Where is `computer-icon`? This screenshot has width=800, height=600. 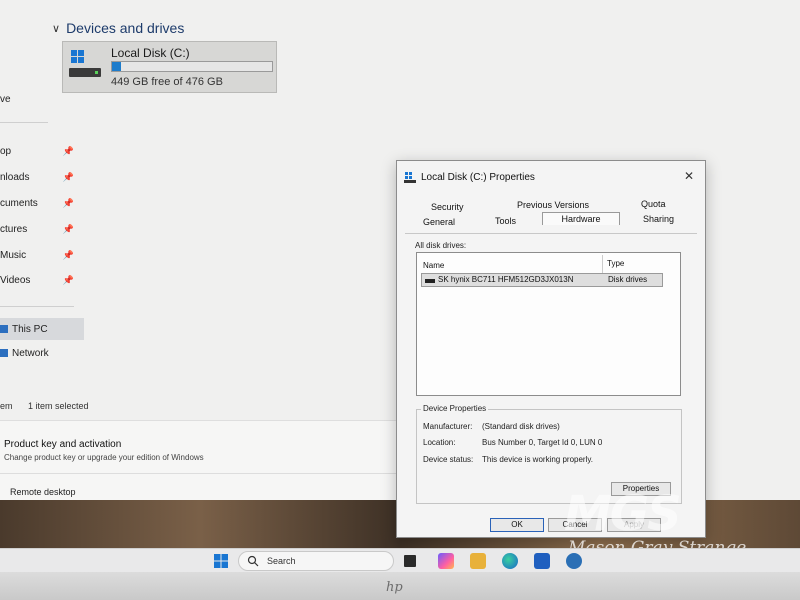
computer-icon is located at coordinates (4, 329).